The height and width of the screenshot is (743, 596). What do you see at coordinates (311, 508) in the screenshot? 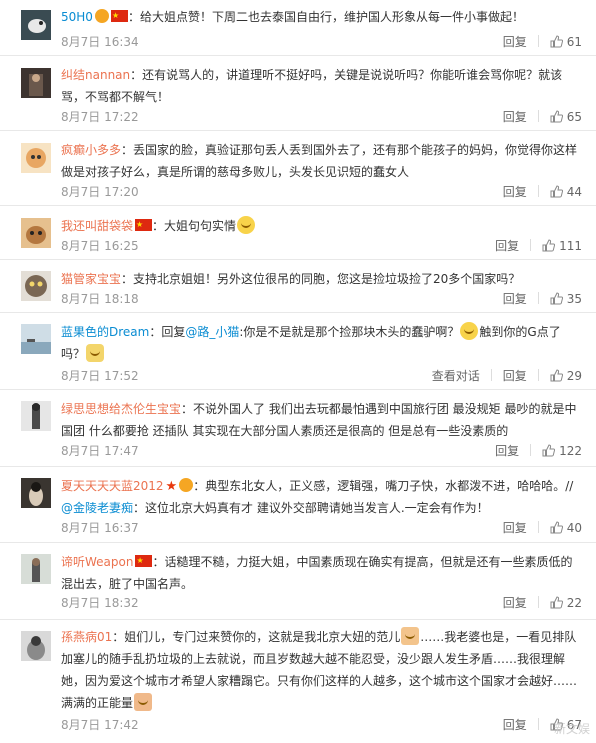
I see `comment-text: ：这位北京大妈真有才 建议外交部聘请她当发言人.一定会有作为！` at bounding box center [311, 508].